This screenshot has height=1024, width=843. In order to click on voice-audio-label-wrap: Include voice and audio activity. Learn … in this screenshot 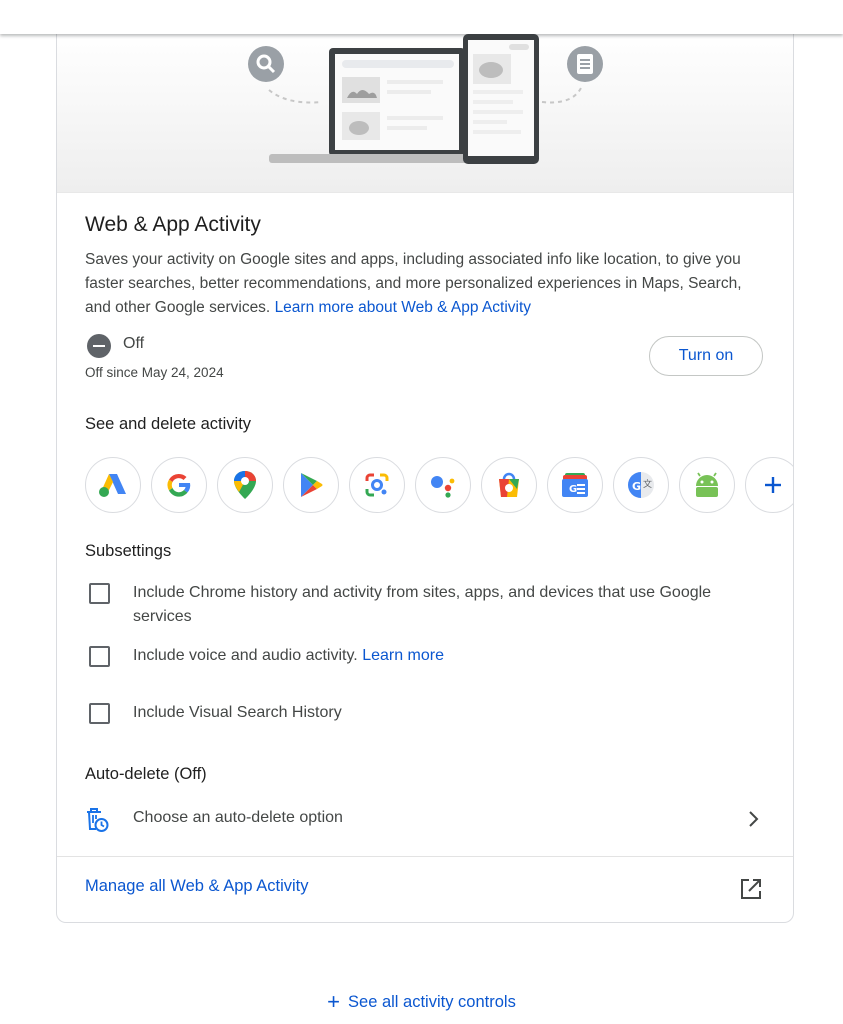, I will do `click(443, 656)`.